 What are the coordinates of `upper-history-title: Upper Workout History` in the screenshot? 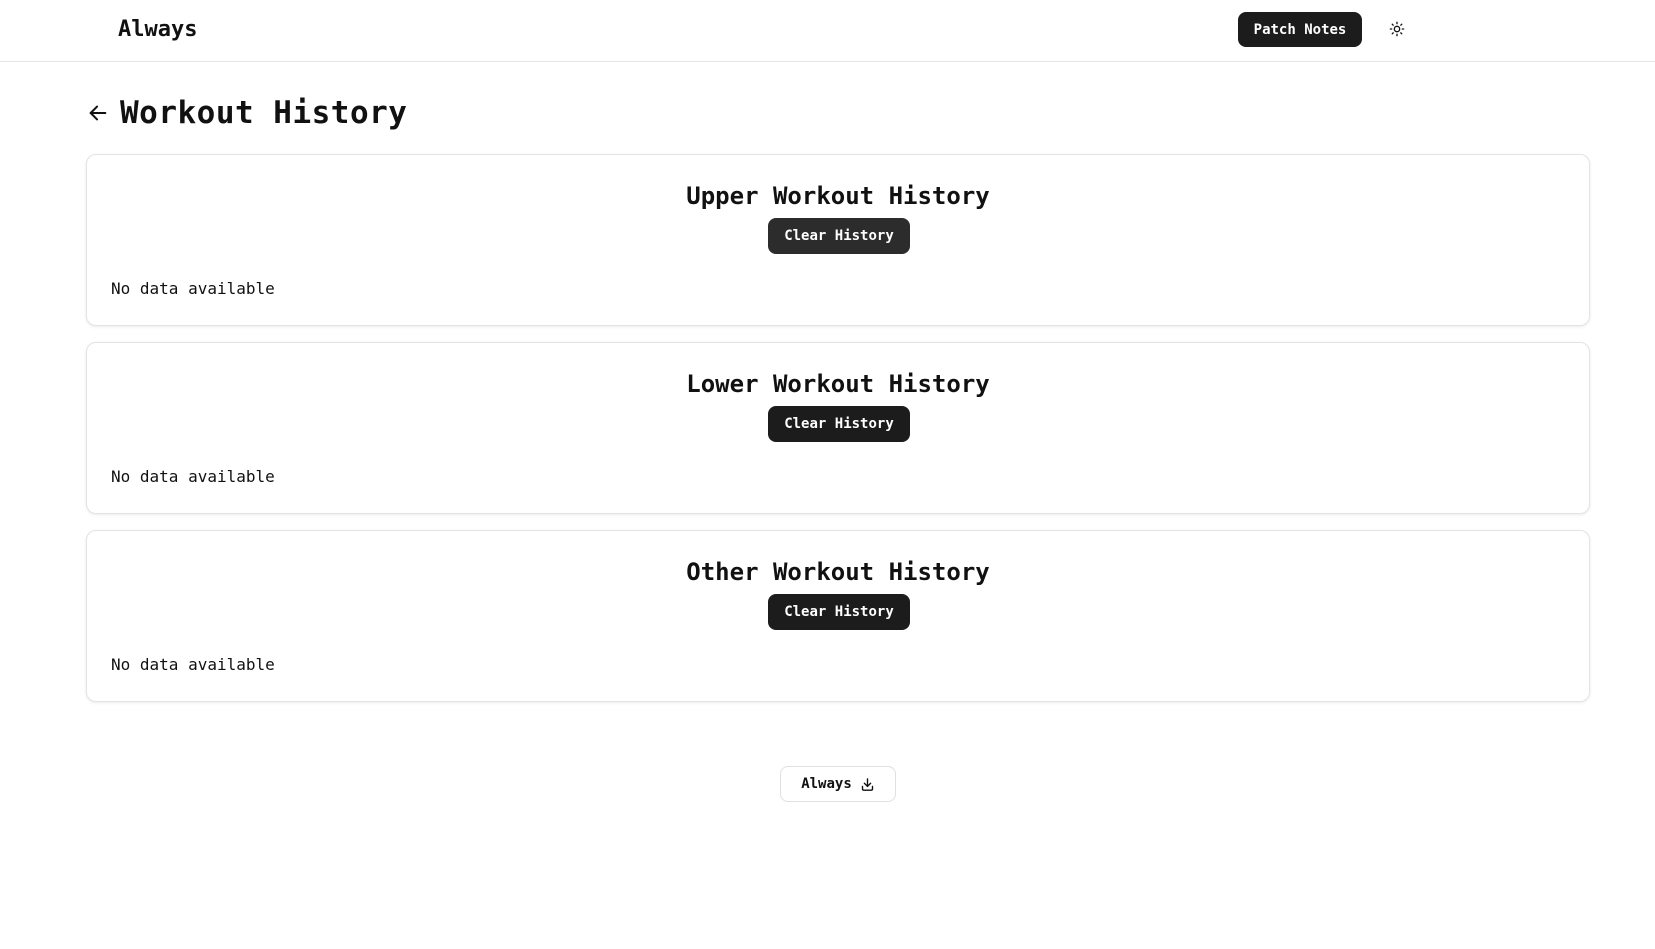 It's located at (838, 196).